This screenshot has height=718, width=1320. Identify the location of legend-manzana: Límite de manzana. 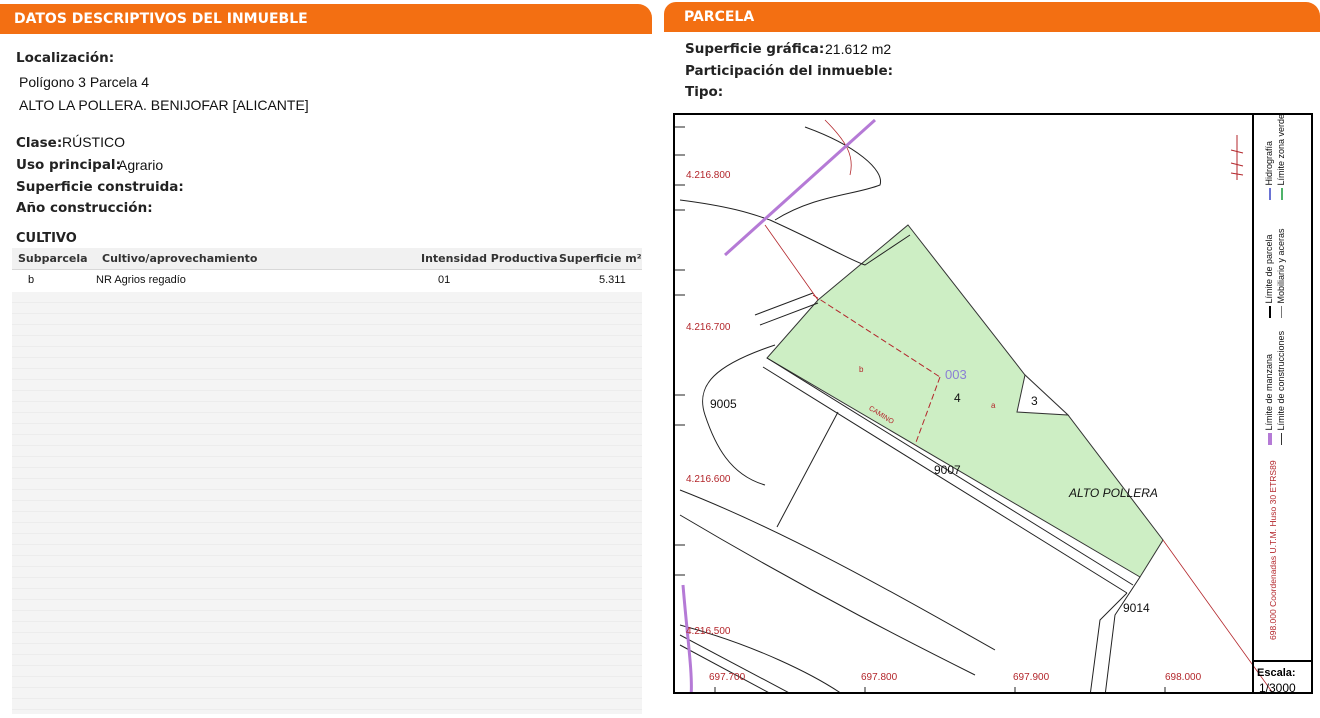
(1269, 399).